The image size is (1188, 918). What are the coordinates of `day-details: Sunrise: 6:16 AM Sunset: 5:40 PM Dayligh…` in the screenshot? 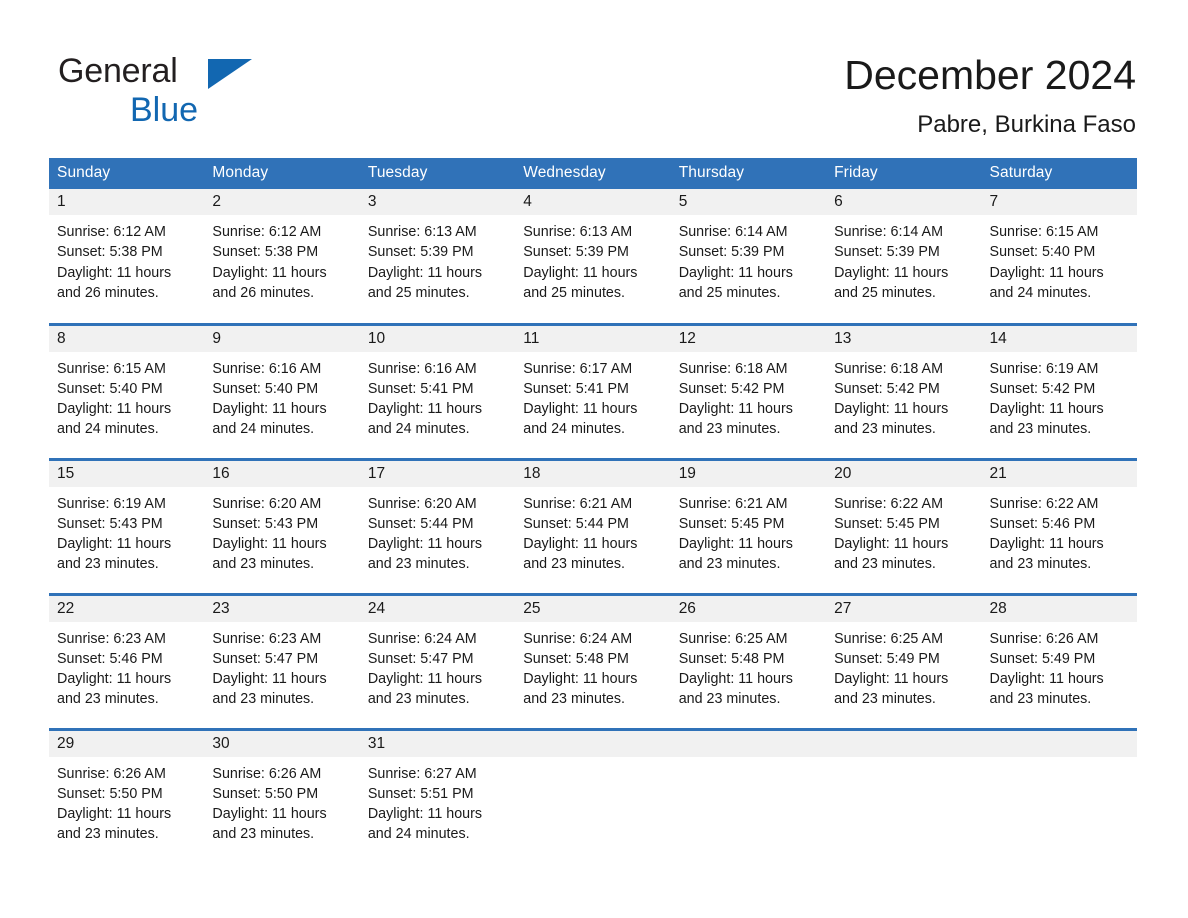 It's located at (281, 396).